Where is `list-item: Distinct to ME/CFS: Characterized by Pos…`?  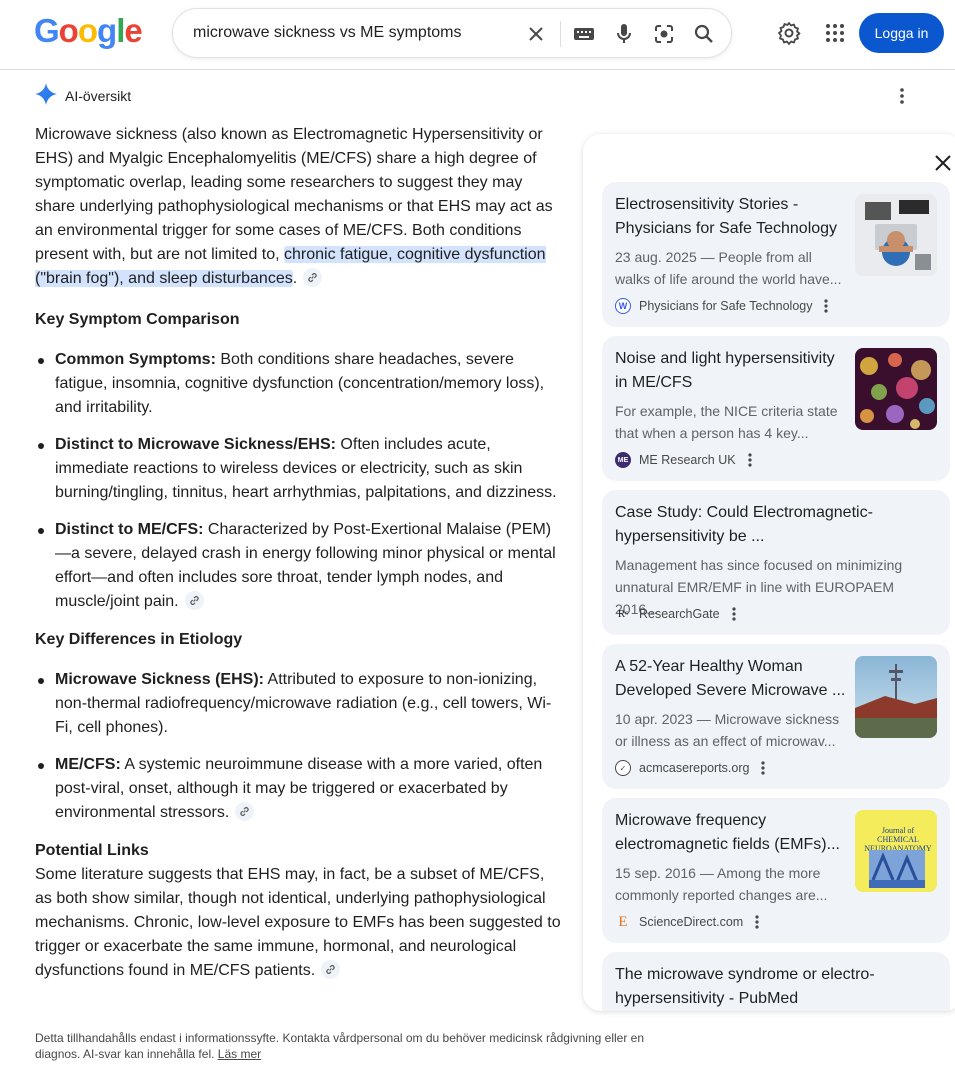 list-item: Distinct to ME/CFS: Characterized by Pos… is located at coordinates (300, 566).